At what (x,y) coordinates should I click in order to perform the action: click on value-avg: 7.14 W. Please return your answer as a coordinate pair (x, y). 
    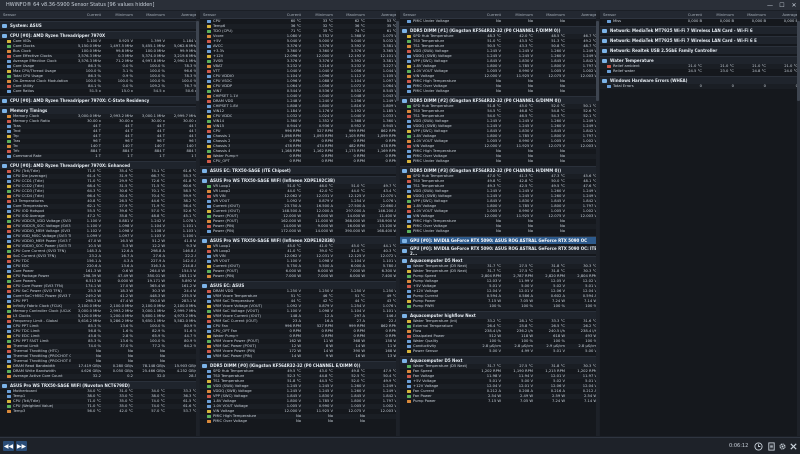
    Looking at the image, I should click on (590, 401).